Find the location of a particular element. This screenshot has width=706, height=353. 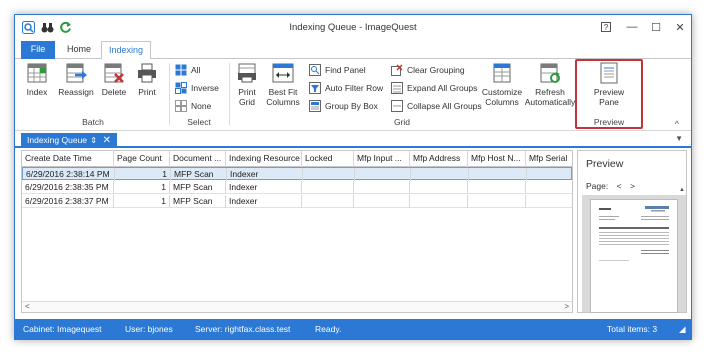

cell-create-date: 6/29/2016 2:38:37 PM is located at coordinates (68, 201).